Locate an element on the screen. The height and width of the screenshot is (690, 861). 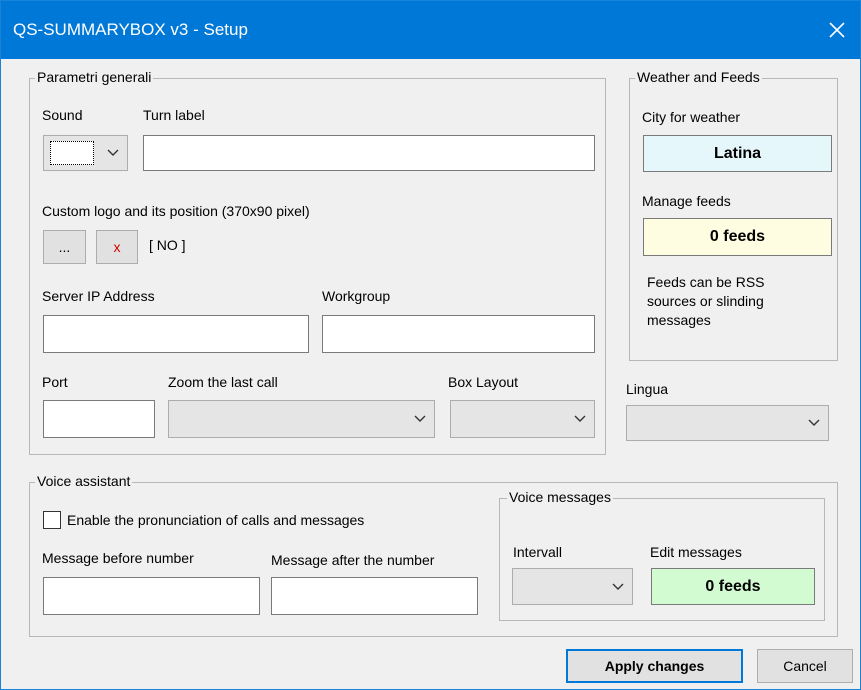
turn-label: Turn label is located at coordinates (174, 115).